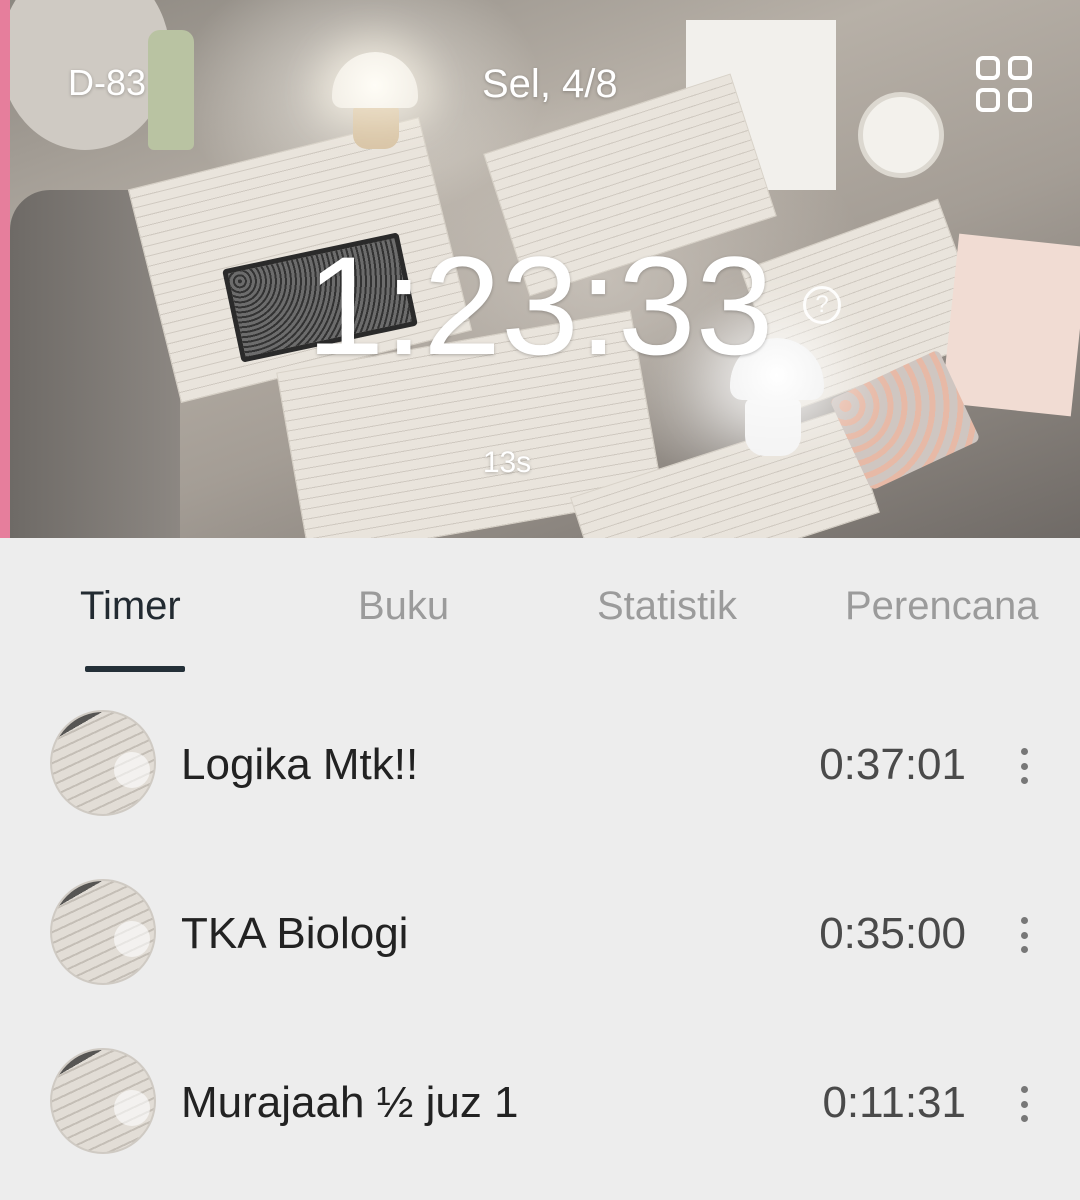 This screenshot has width=1080, height=1200. What do you see at coordinates (892, 933) in the screenshot?
I see `subject-duration: 0:35:00` at bounding box center [892, 933].